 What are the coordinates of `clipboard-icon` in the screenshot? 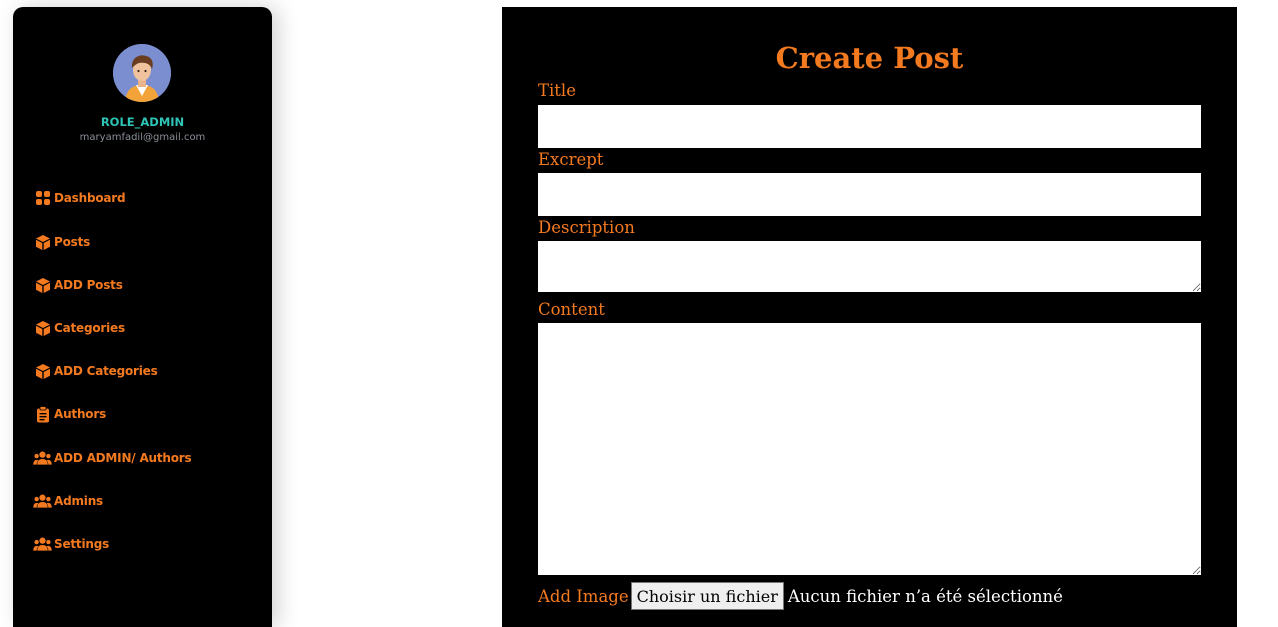 It's located at (42, 414).